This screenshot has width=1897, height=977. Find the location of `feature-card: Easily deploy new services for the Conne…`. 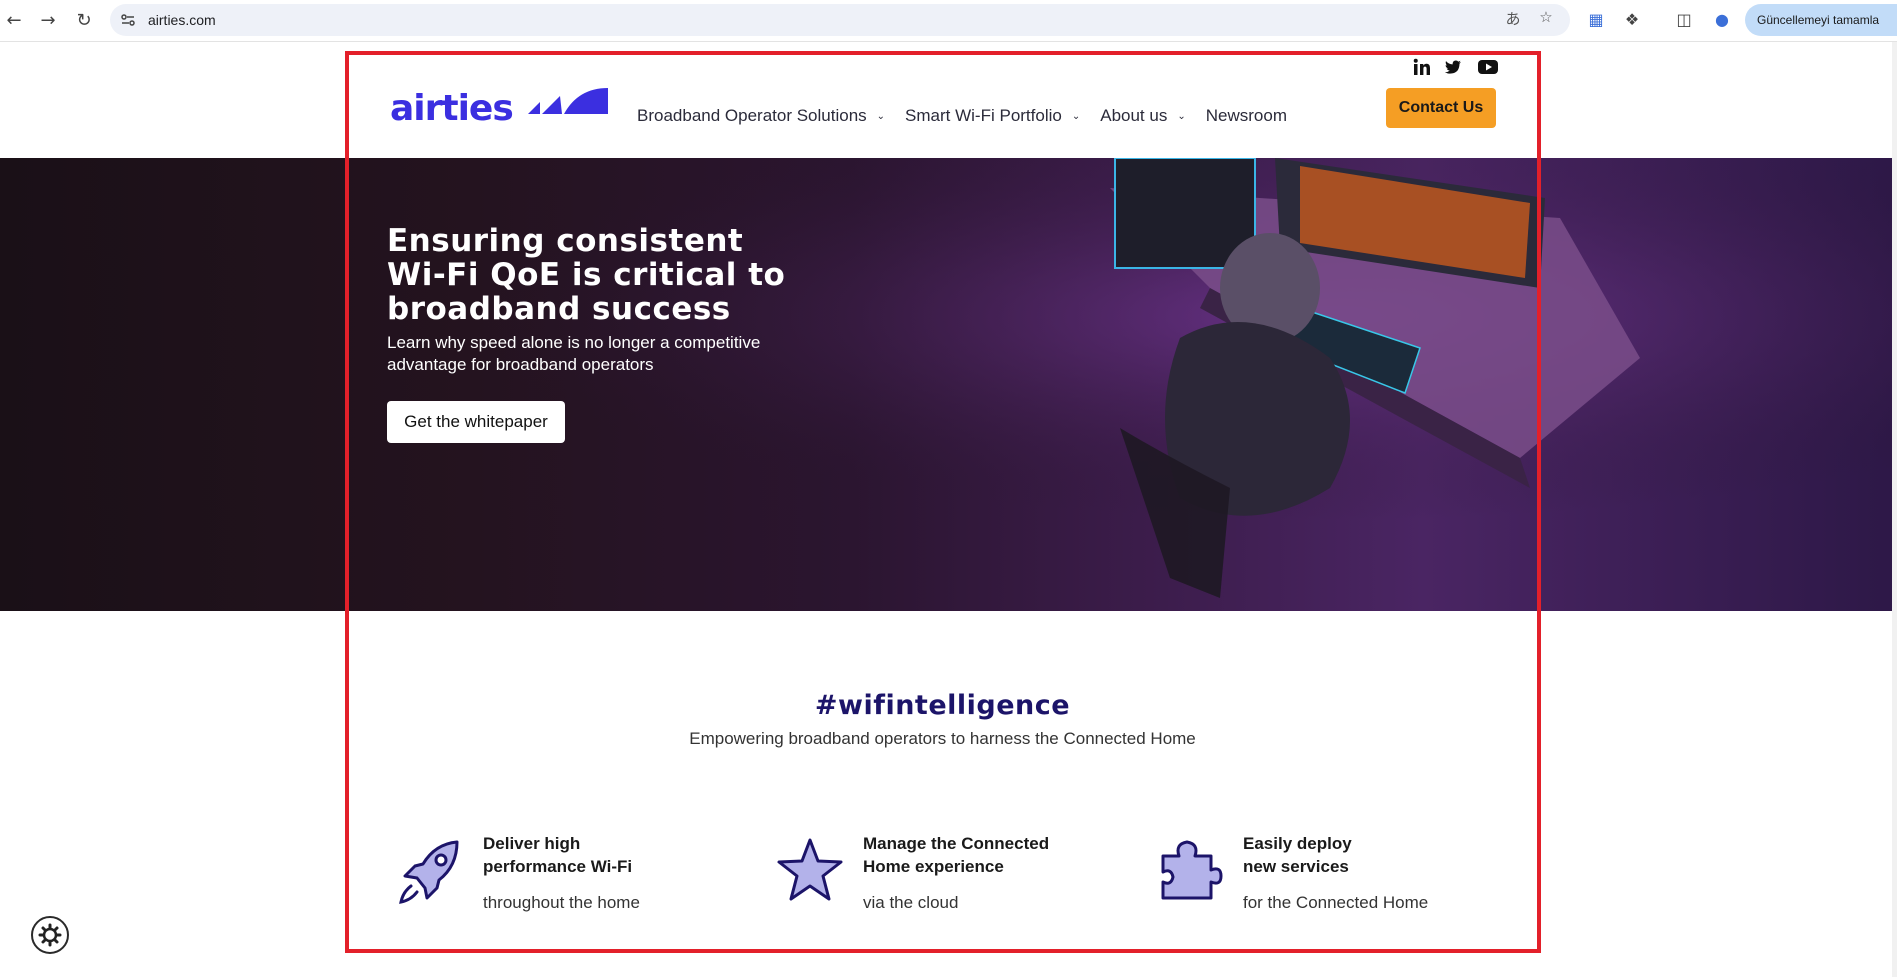

feature-card: Easily deploy new services for the Conne… is located at coordinates (1335, 871).